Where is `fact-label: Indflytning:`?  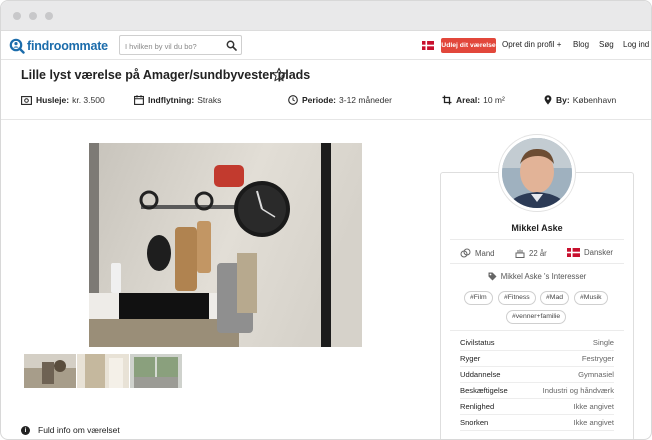
fact-label: Indflytning: is located at coordinates (171, 100).